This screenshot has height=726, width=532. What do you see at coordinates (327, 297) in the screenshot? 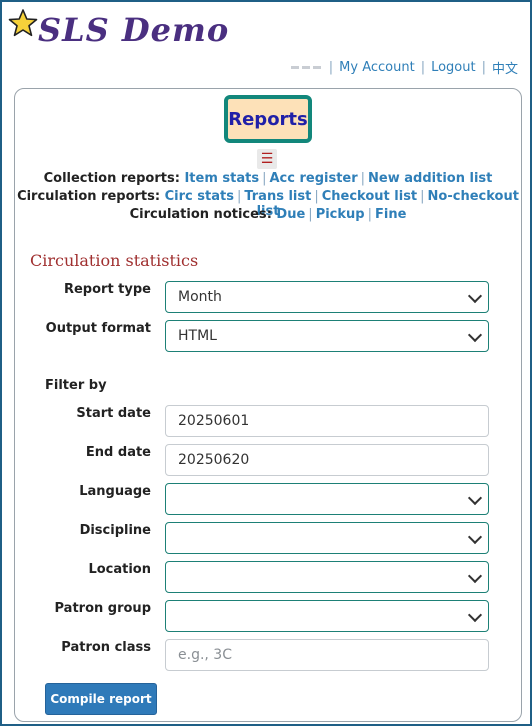
I see `report-type-select: Month` at bounding box center [327, 297].